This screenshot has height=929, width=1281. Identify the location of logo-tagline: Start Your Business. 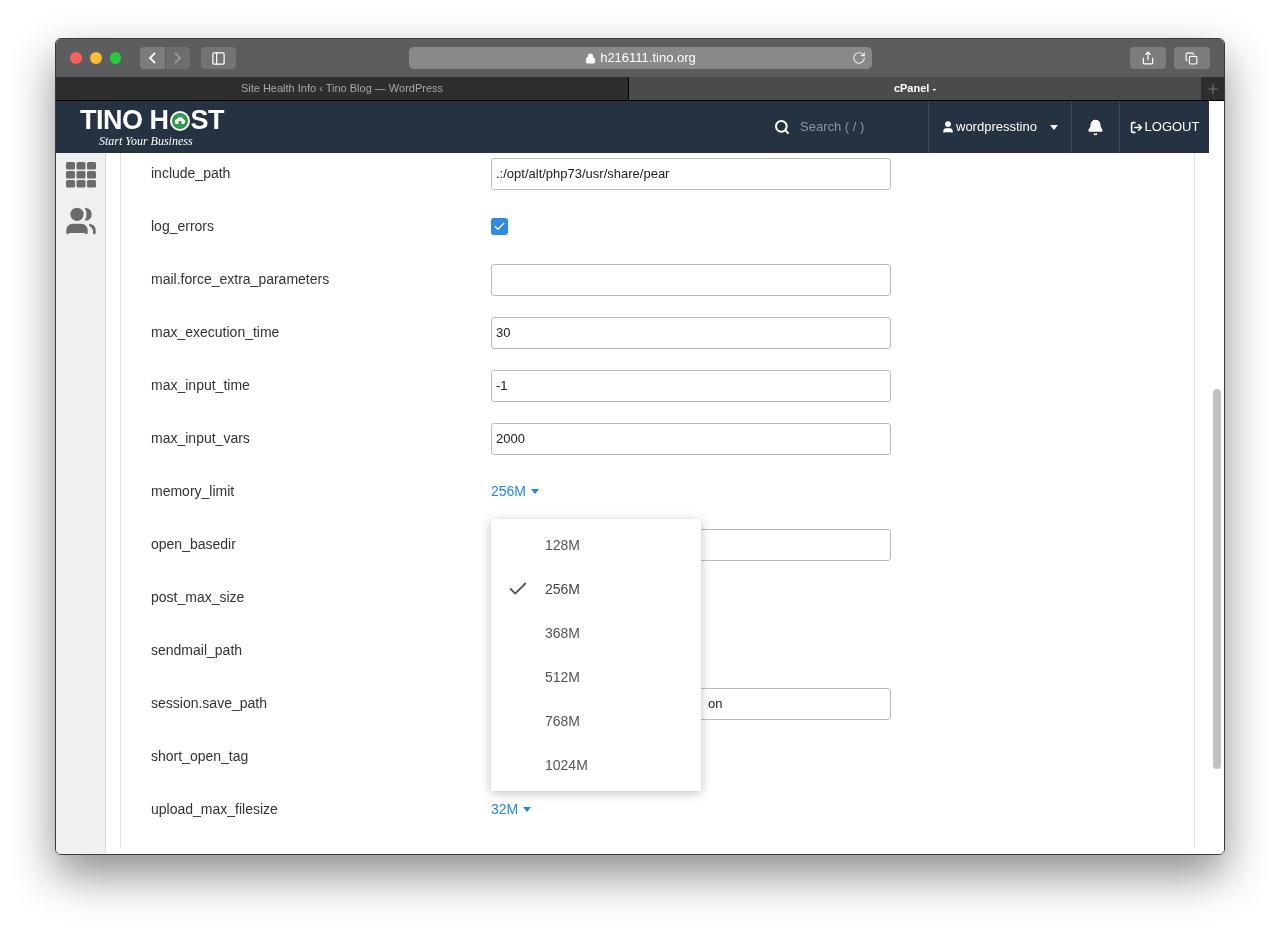
(146, 141).